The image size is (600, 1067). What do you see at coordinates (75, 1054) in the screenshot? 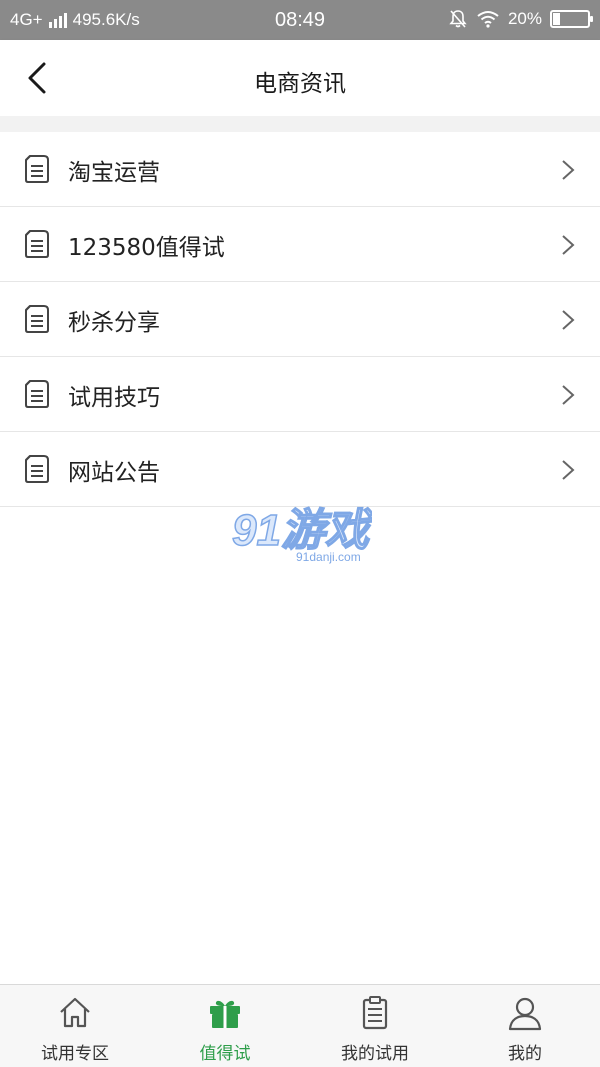
I see `tab-label: 试用专区` at bounding box center [75, 1054].